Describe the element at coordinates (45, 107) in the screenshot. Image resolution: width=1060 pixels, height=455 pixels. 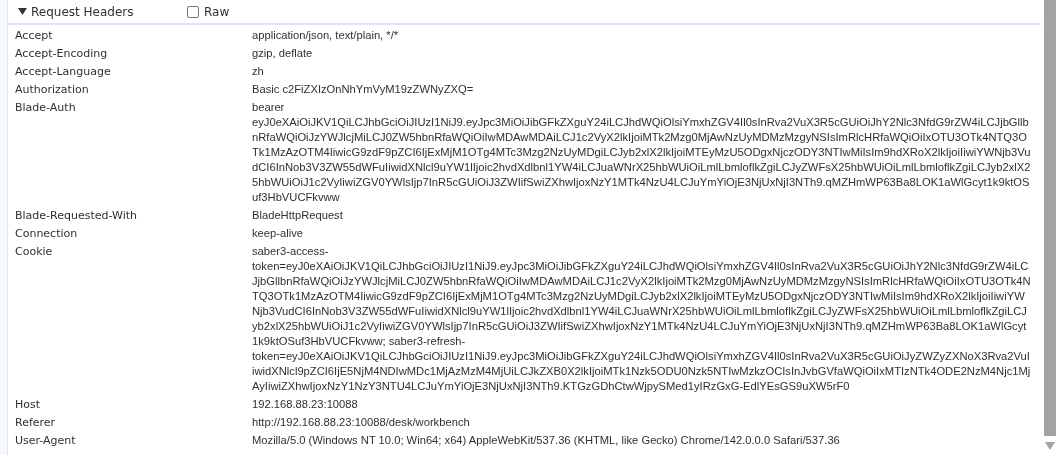
I see `header-name: Blade-Auth` at that location.